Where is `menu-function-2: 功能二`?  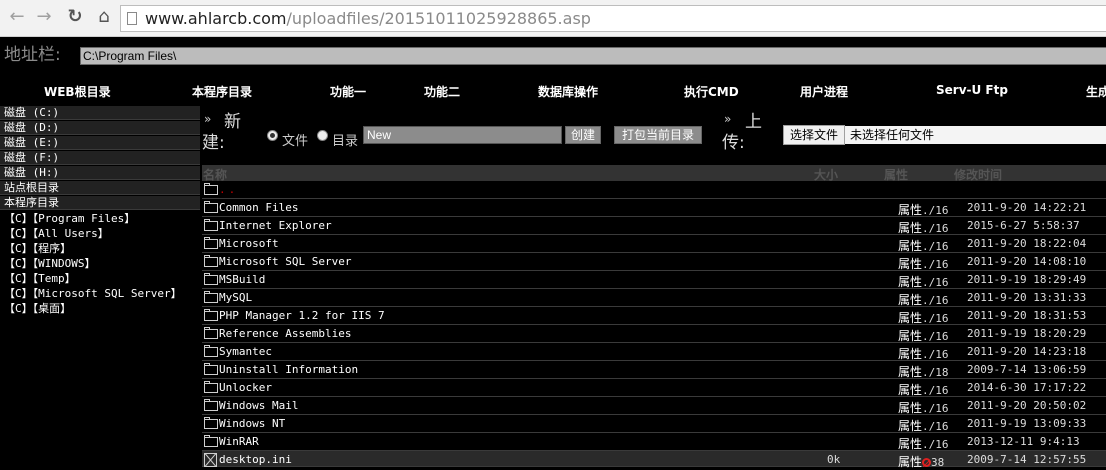 menu-function-2: 功能二 is located at coordinates (442, 91).